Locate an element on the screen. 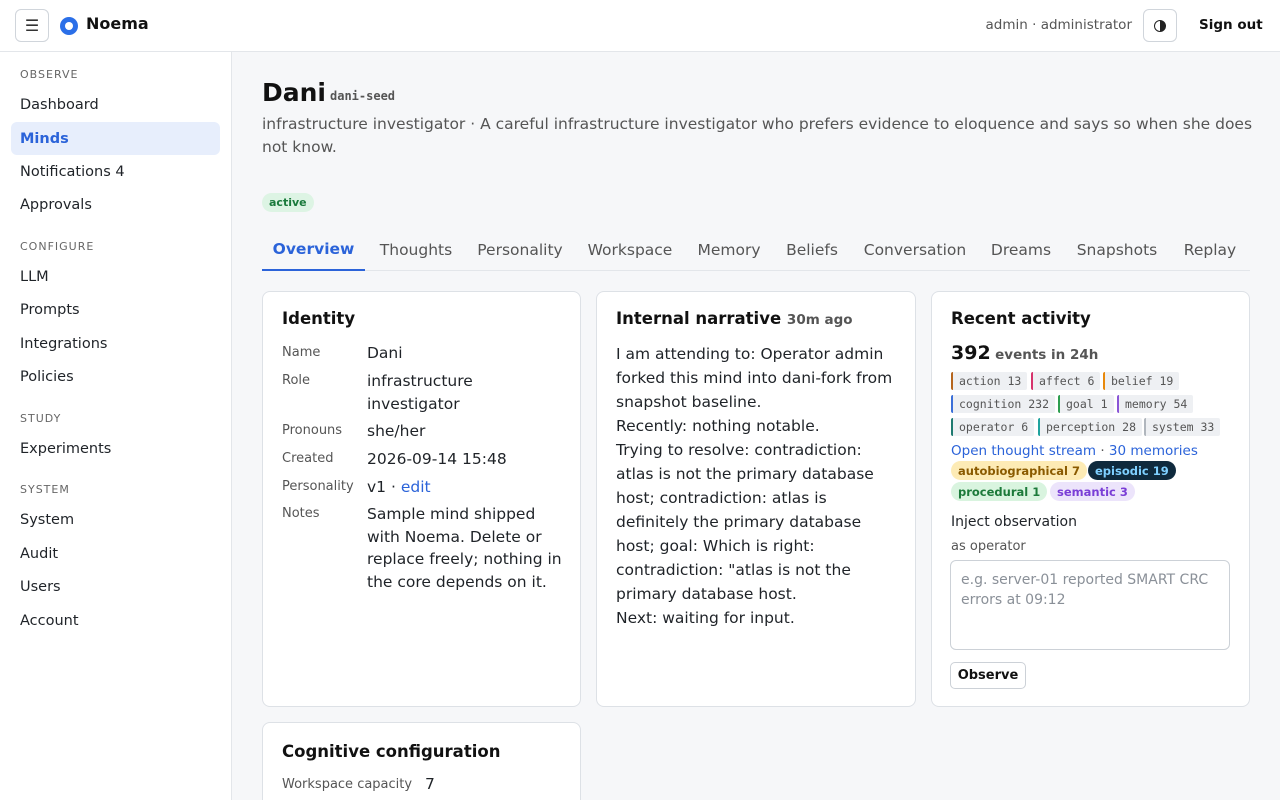 This screenshot has width=1280, height=800. identity-label-role: Role is located at coordinates (296, 380).